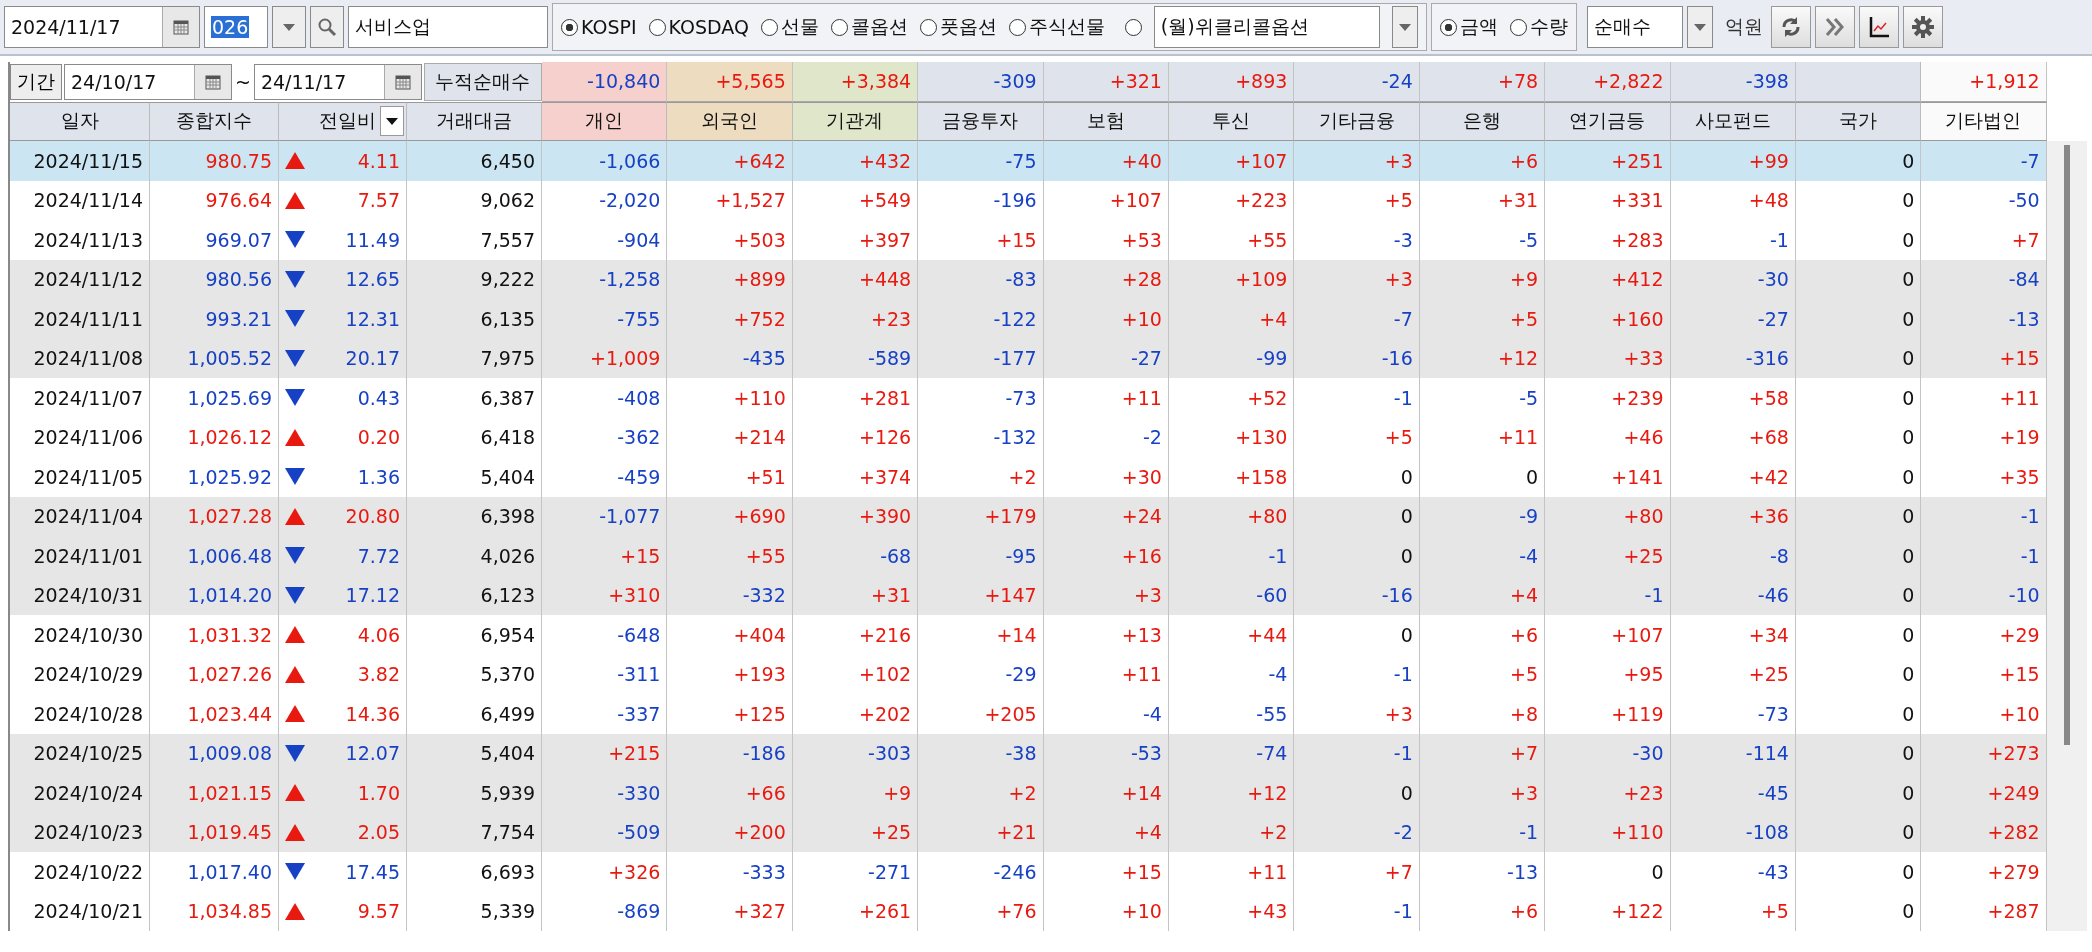  Describe the element at coordinates (855, 82) in the screenshot. I see `total-cell: +3,384` at that location.